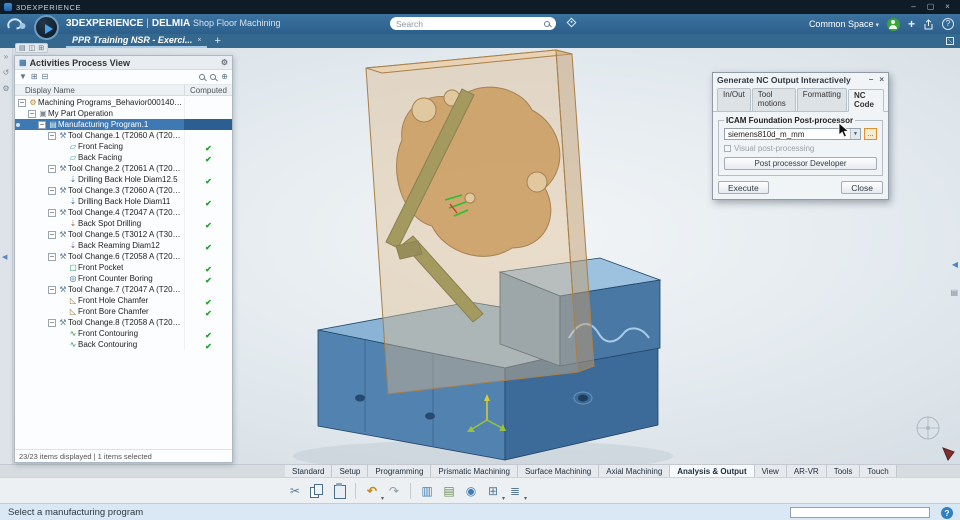  Describe the element at coordinates (224, 77) in the screenshot. I see `locate-icon` at that location.